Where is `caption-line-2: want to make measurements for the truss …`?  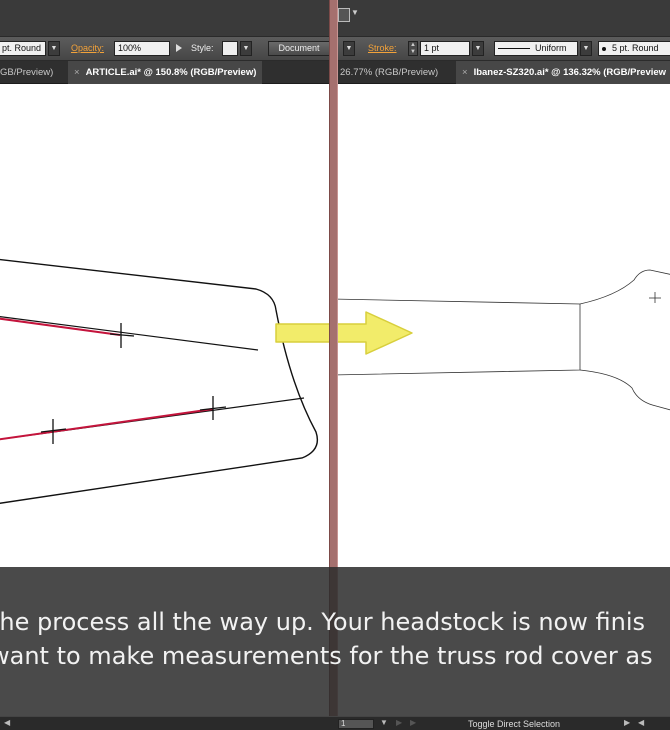 caption-line-2: want to make measurements for the truss … is located at coordinates (326, 656).